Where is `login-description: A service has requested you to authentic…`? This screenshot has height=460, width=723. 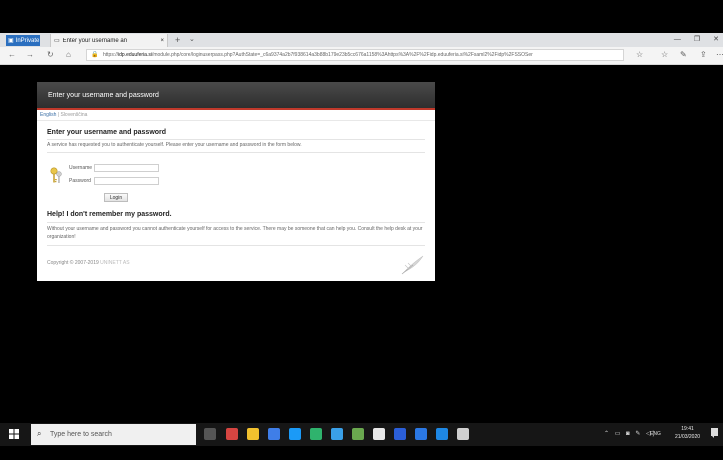
login-description: A service has requested you to authentic… is located at coordinates (174, 145).